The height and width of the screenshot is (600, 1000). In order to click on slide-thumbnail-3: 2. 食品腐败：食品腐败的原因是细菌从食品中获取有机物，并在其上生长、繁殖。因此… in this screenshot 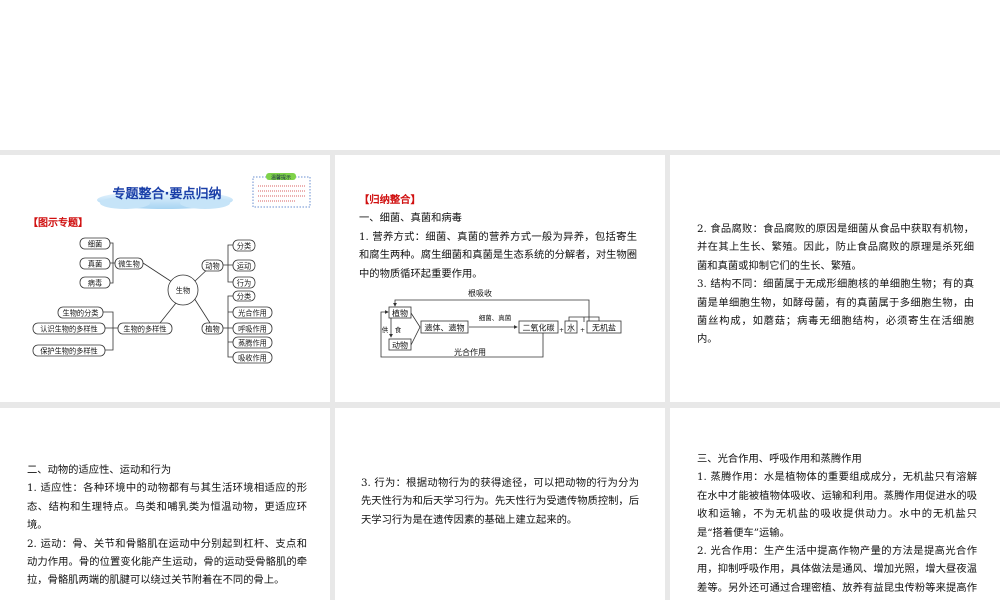, I will do `click(835, 278)`.